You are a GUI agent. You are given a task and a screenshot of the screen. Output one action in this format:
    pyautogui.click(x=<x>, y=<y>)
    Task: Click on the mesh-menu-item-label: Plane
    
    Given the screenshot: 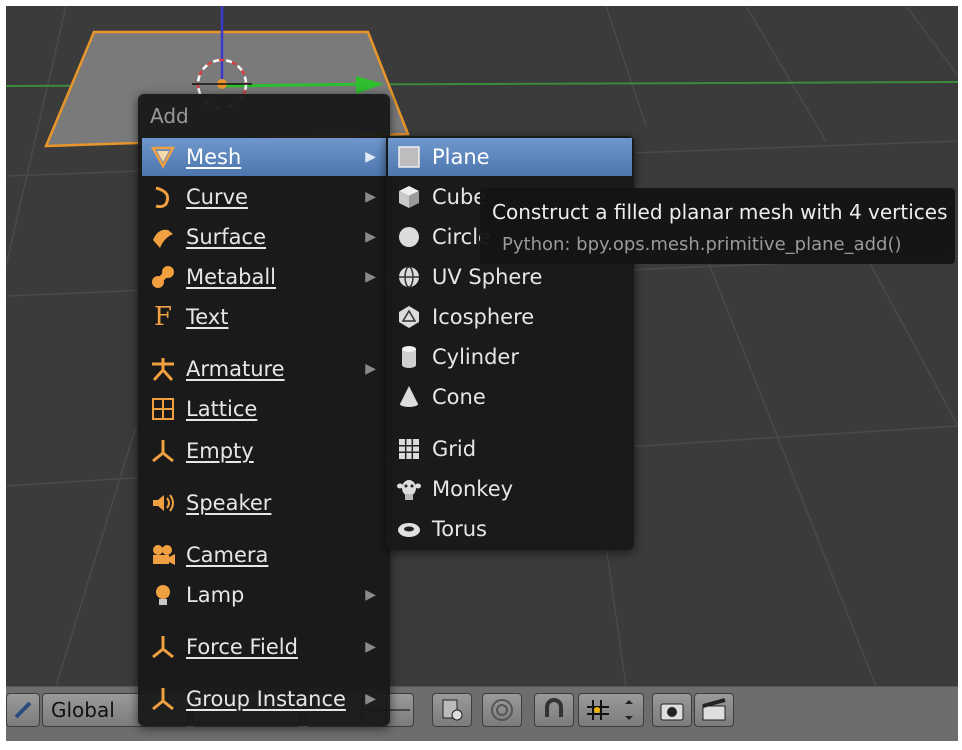 What is the action you would take?
    pyautogui.click(x=461, y=157)
    